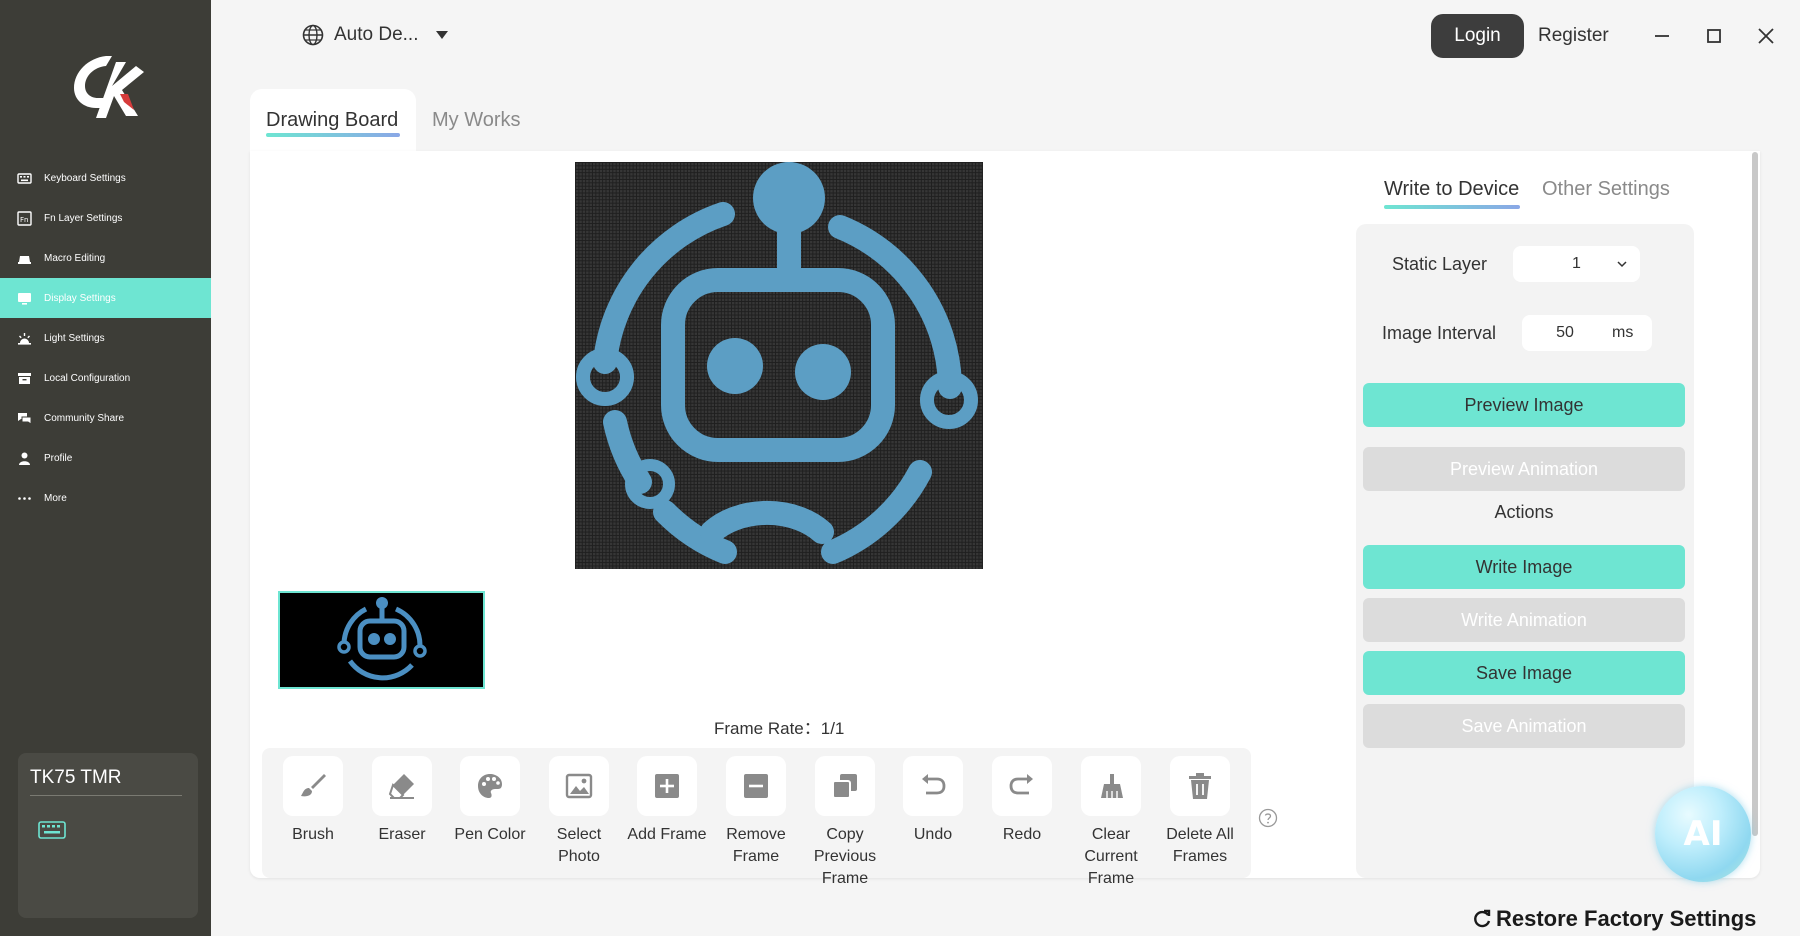  I want to click on sidebar-item-local-configuration: Local Configuration, so click(105, 378).